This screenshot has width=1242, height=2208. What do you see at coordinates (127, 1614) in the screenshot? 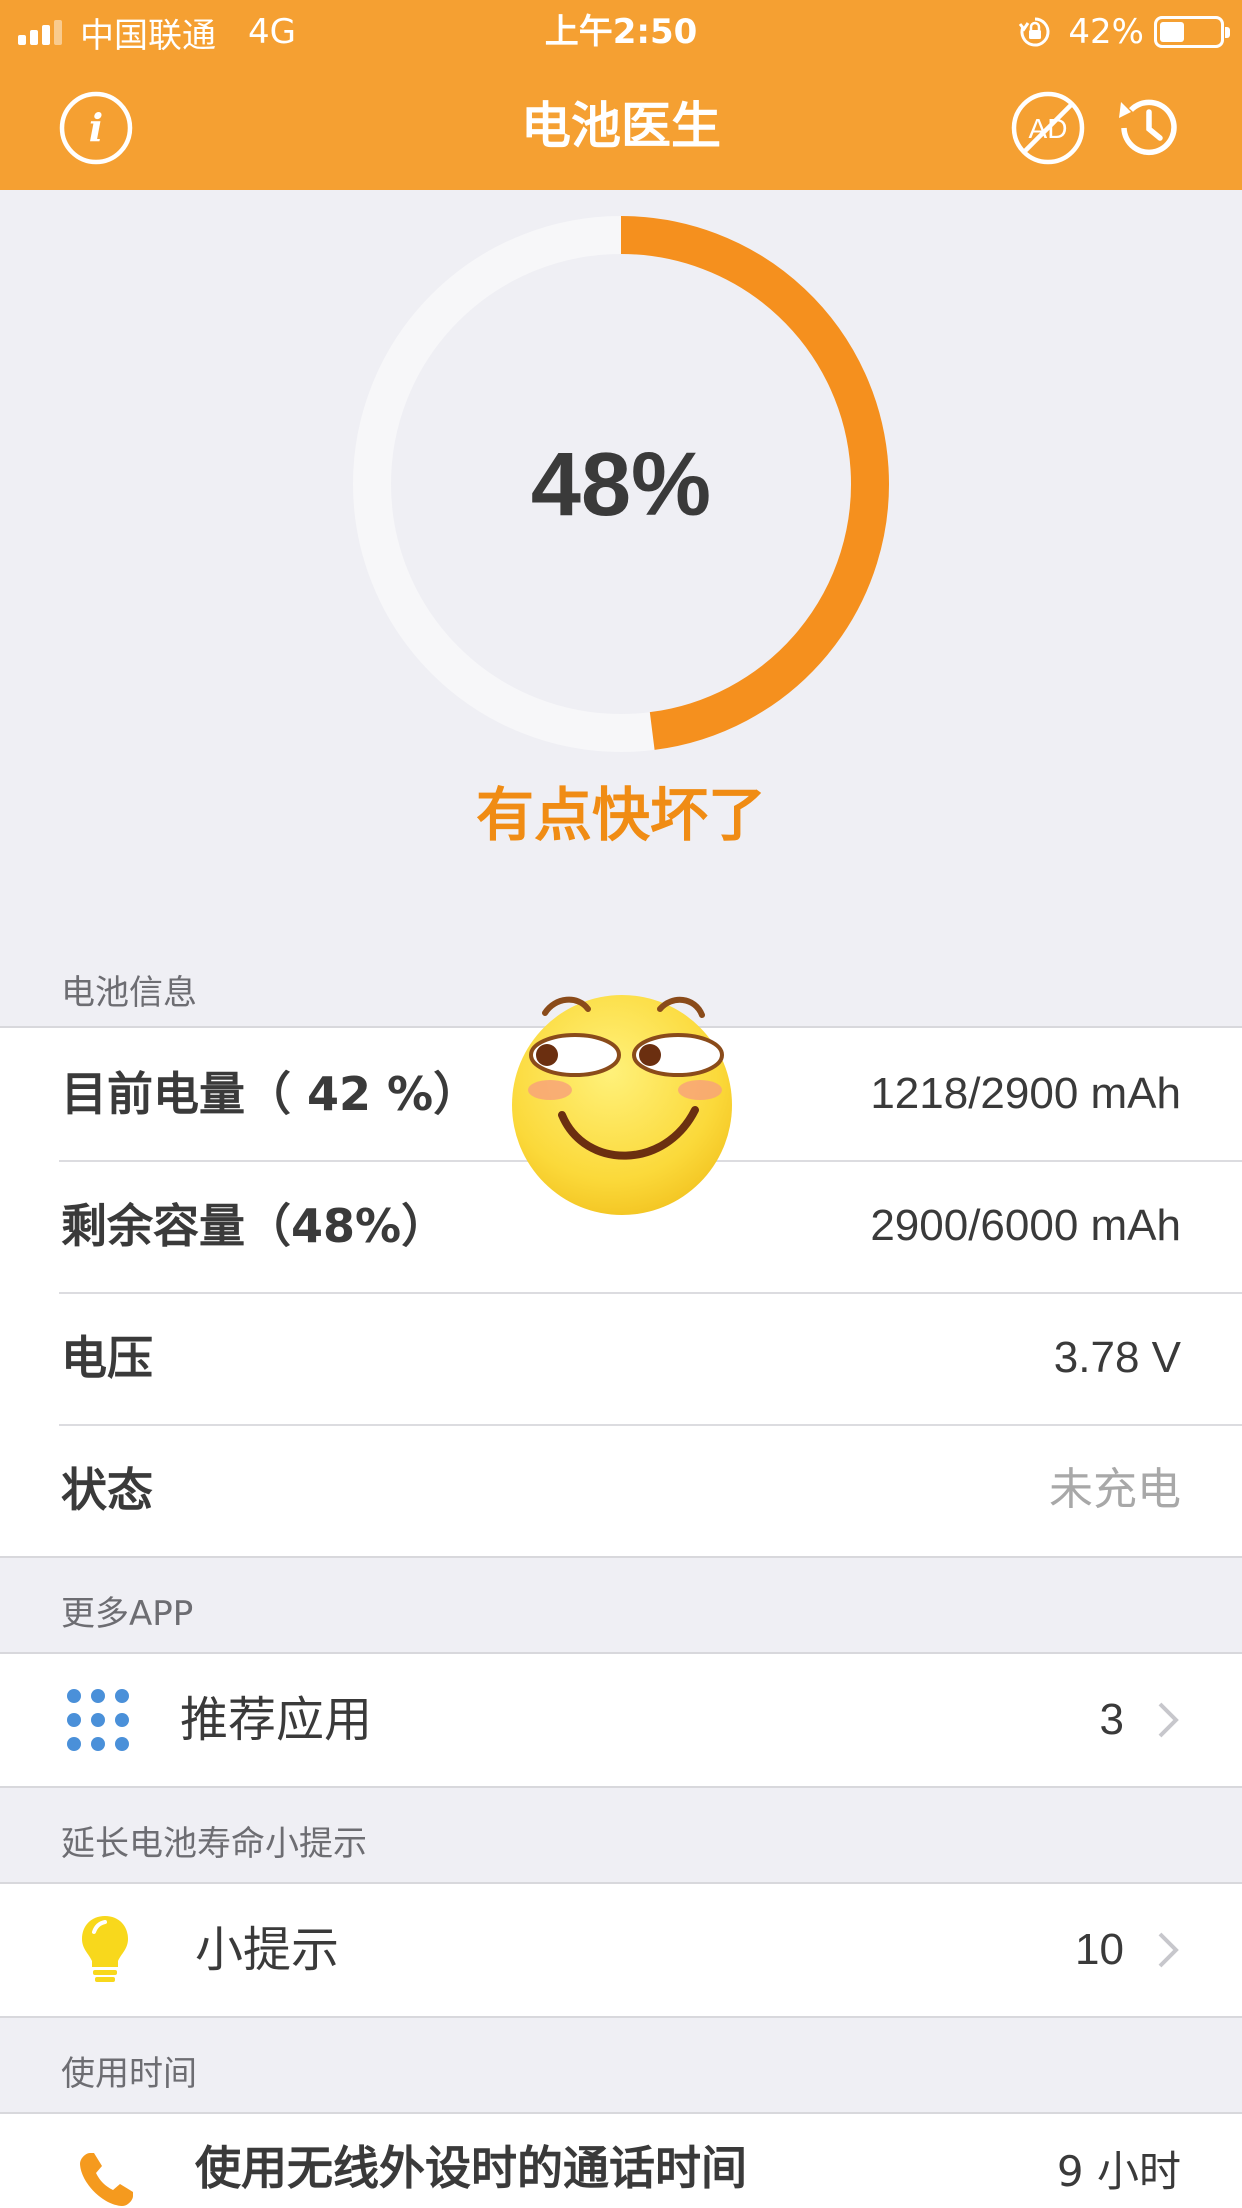
I see `section-header-more-apps: 更多APP` at bounding box center [127, 1614].